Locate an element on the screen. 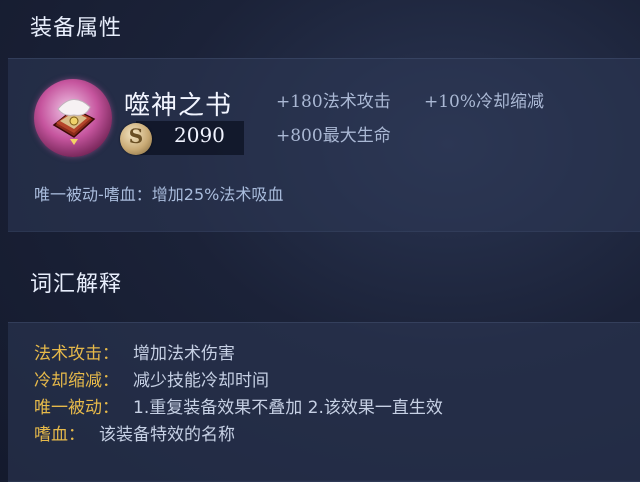  list-item: 唯一被动： 1.重复装备效果不叠加 2.该效果一直生效 is located at coordinates (238, 405).